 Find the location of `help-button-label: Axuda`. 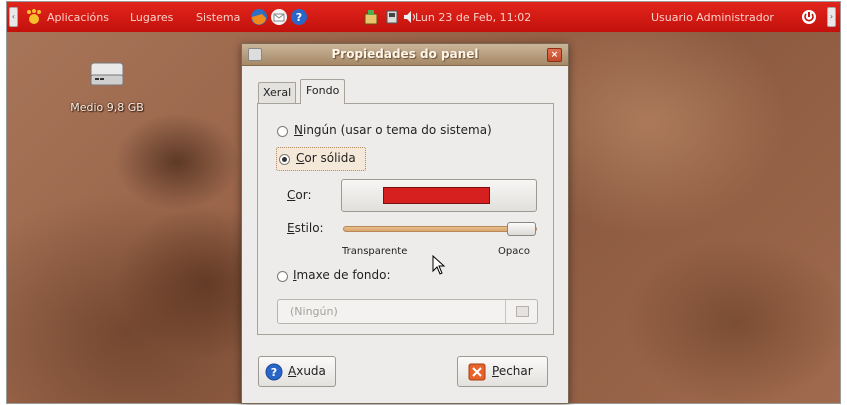

help-button-label: Axuda is located at coordinates (307, 371).